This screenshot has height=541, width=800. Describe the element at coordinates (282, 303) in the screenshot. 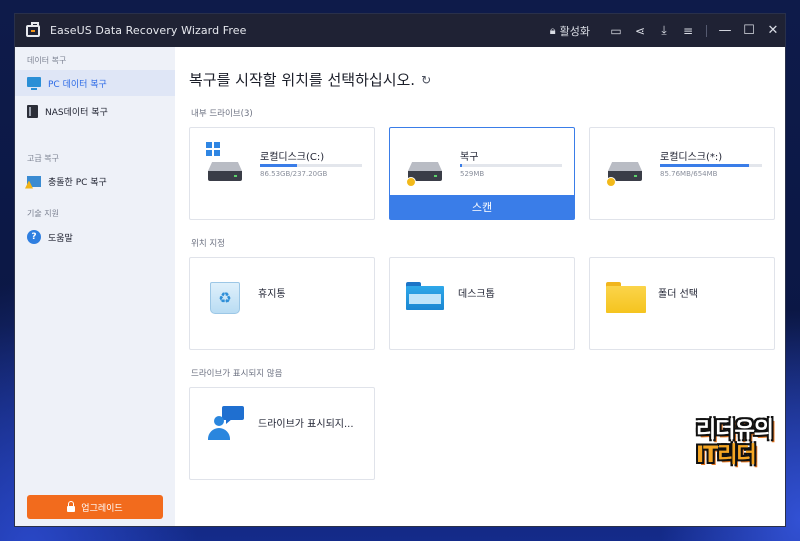

I see `location-card-recycle-bin: 휴지통` at that location.